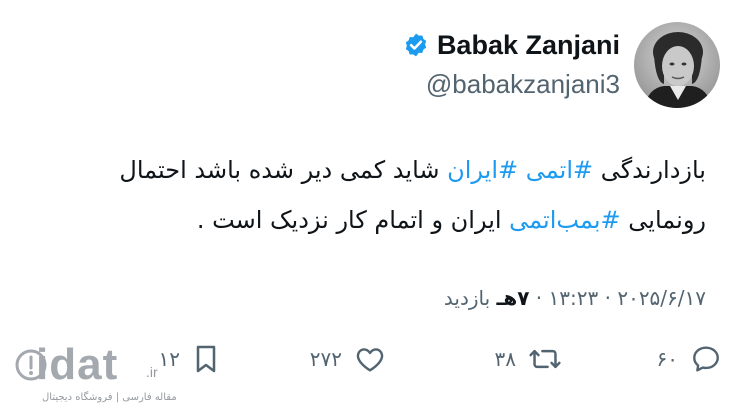 The height and width of the screenshot is (415, 740). I want to click on views-label: بازدید, so click(470, 298).